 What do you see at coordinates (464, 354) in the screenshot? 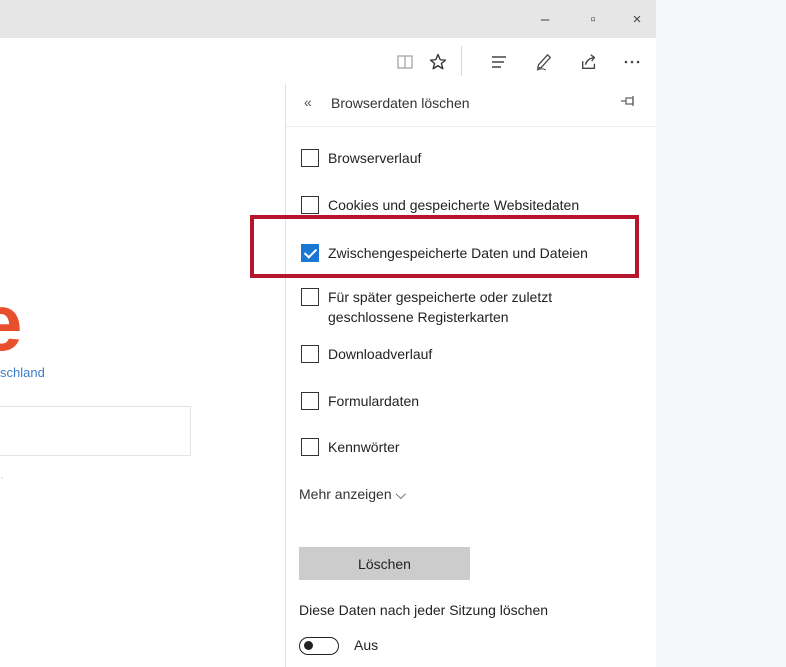
I see `option-download-history: Downloadverlauf` at bounding box center [464, 354].